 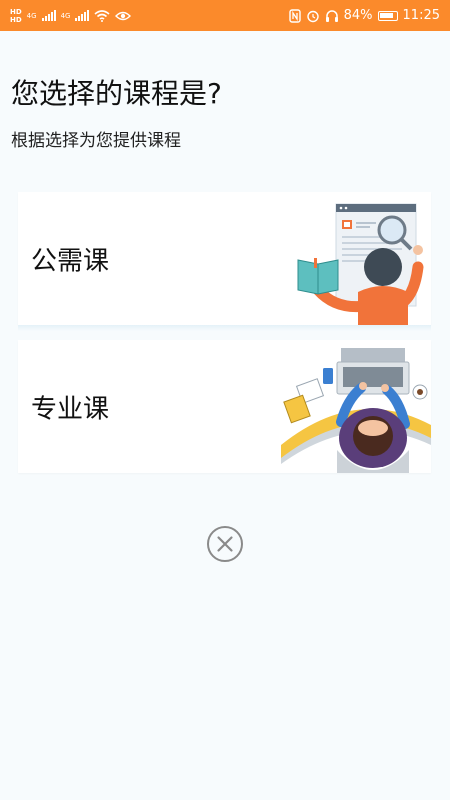 I want to click on status-bar: HD HD 4G 4G 84% 11:25, so click(x=225, y=15).